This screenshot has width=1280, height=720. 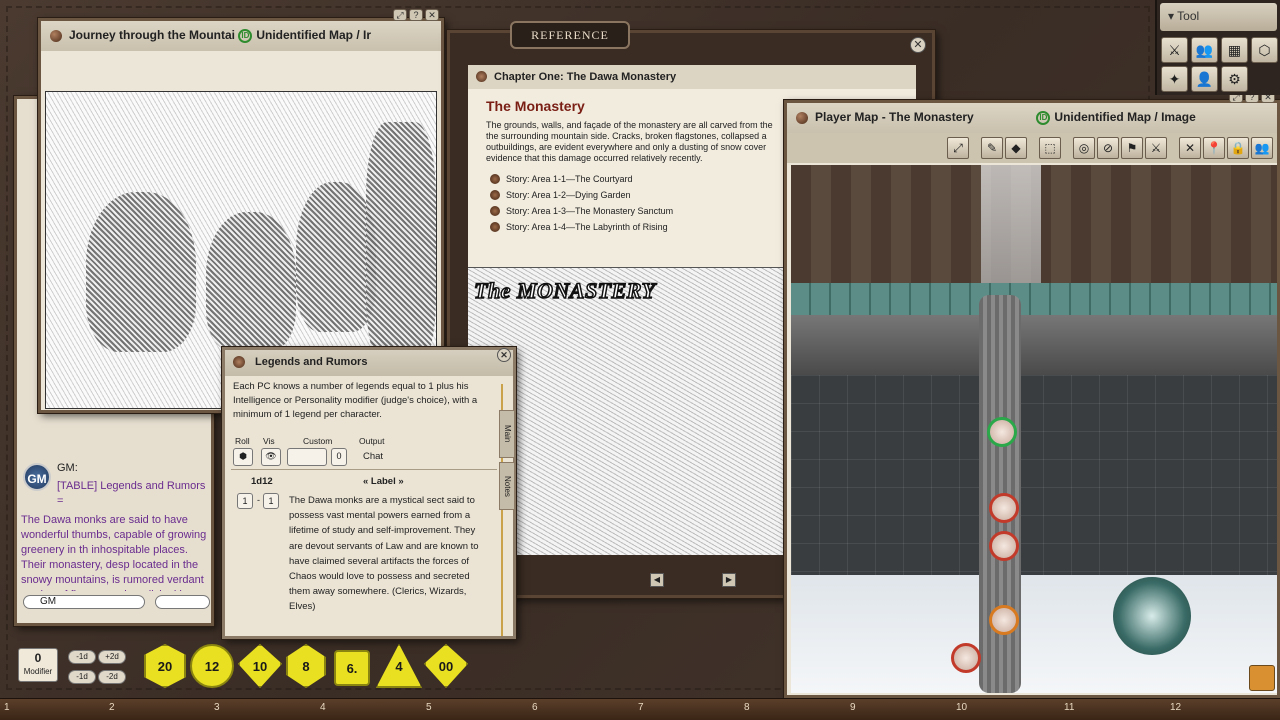 I want to click on next-page-button: ▶, so click(x=729, y=580).